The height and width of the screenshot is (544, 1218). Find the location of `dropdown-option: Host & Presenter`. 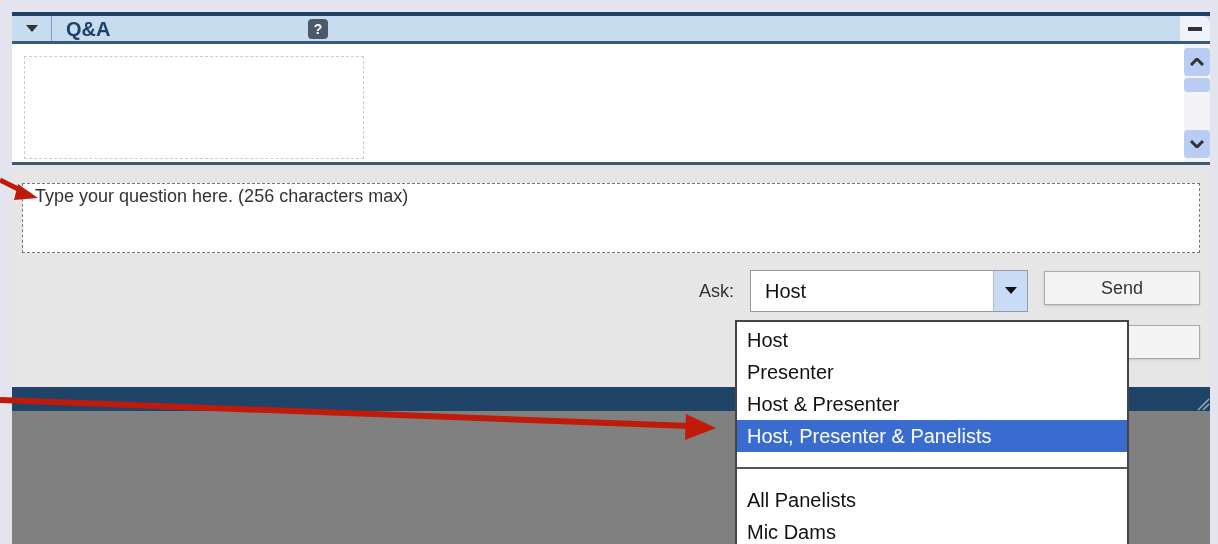

dropdown-option: Host & Presenter is located at coordinates (932, 404).